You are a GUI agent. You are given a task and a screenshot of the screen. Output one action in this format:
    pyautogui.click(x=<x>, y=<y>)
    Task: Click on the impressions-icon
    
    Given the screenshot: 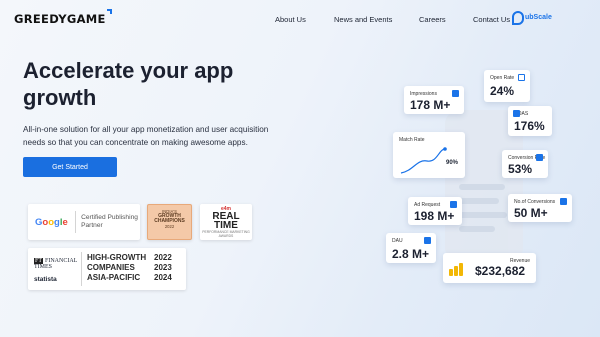 What is the action you would take?
    pyautogui.click(x=455, y=93)
    